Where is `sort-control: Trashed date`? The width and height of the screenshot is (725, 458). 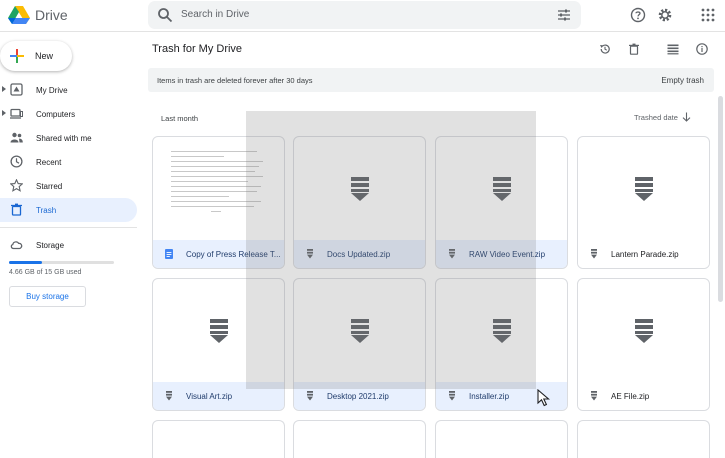 sort-control: Trashed date is located at coordinates (662, 117).